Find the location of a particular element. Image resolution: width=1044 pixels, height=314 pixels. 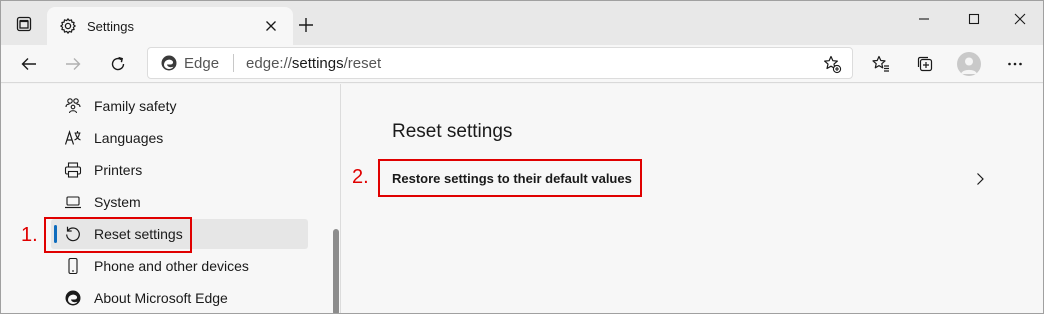

url-host: settings is located at coordinates (317, 63).